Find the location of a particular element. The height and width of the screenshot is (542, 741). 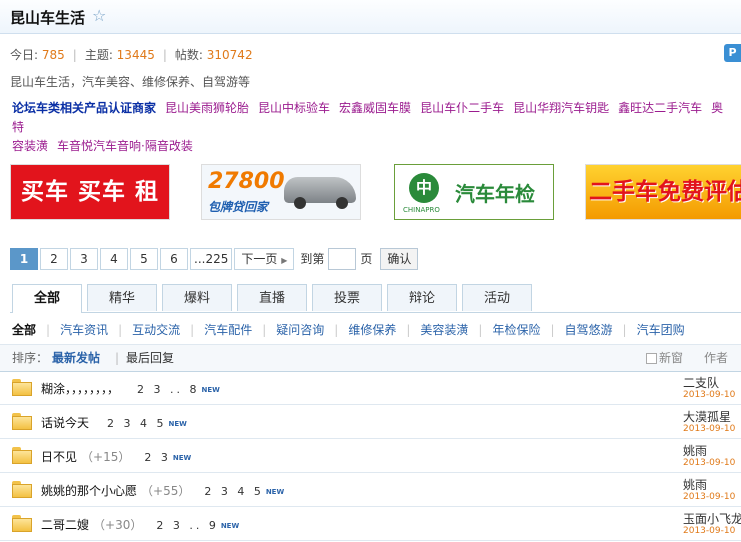

banner-car-loan: 27800 包牌贷回家 is located at coordinates (281, 192).